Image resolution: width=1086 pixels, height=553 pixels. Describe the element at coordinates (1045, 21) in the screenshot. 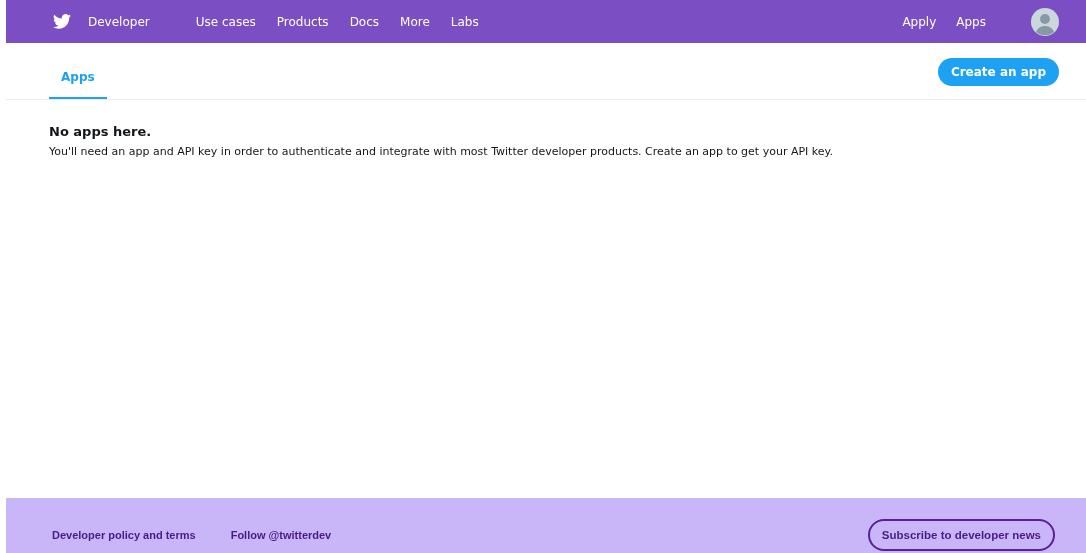

I see `avatar-icon` at that location.